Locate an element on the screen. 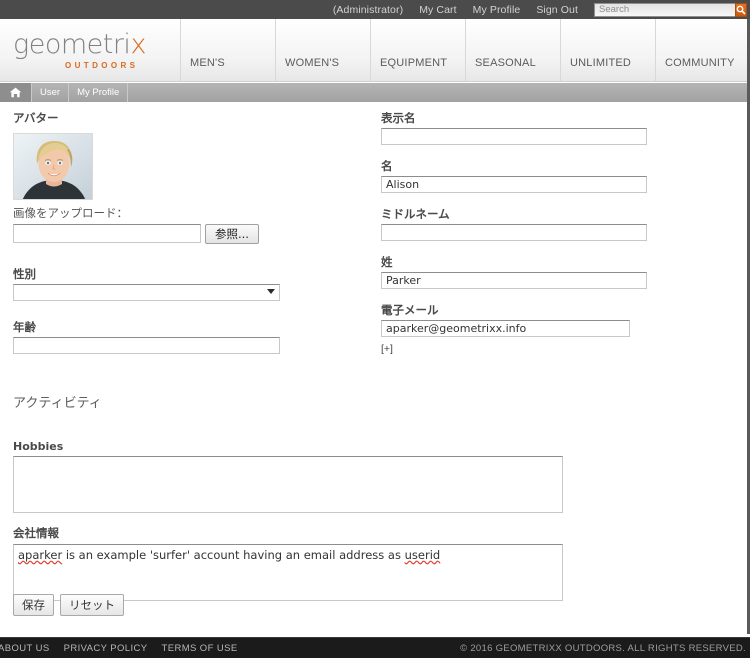 Image resolution: width=750 pixels, height=658 pixels. nav-item-seasonal: SEASONAL is located at coordinates (512, 50).